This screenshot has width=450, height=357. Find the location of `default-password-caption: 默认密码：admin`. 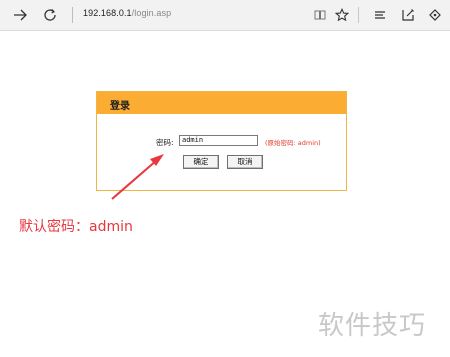

default-password-caption: 默认密码：admin is located at coordinates (76, 227).